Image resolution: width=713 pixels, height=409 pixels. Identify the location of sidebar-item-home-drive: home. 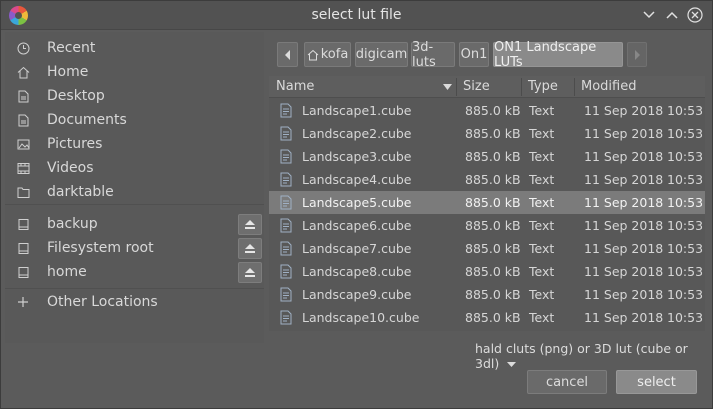
(134, 272).